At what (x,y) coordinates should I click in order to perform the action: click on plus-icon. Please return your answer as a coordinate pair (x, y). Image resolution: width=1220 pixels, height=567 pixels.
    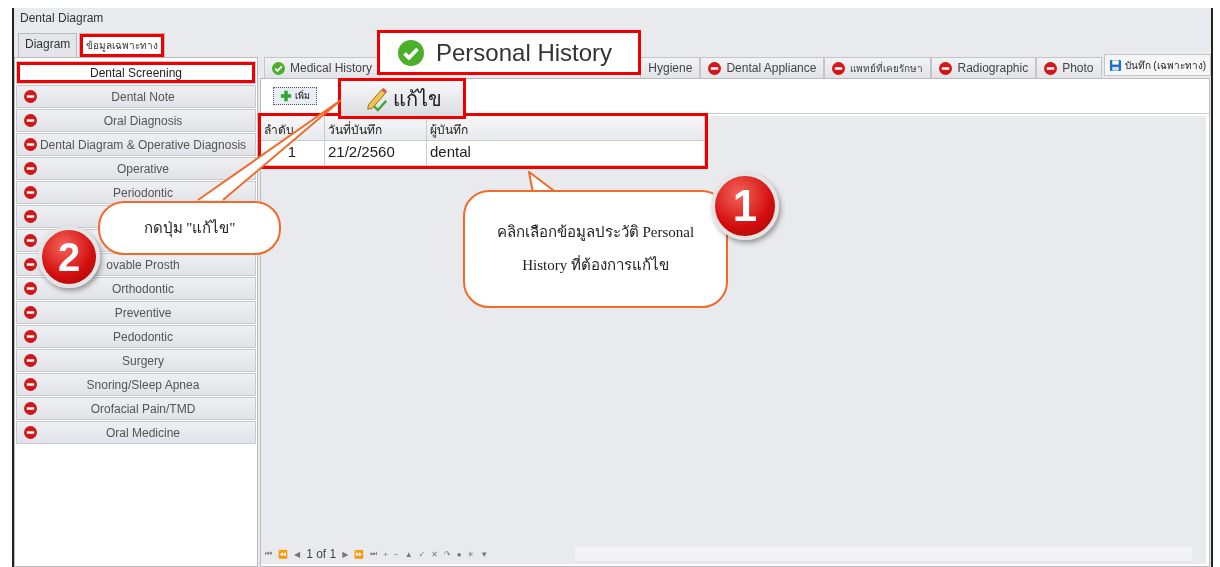
    Looking at the image, I should click on (286, 96).